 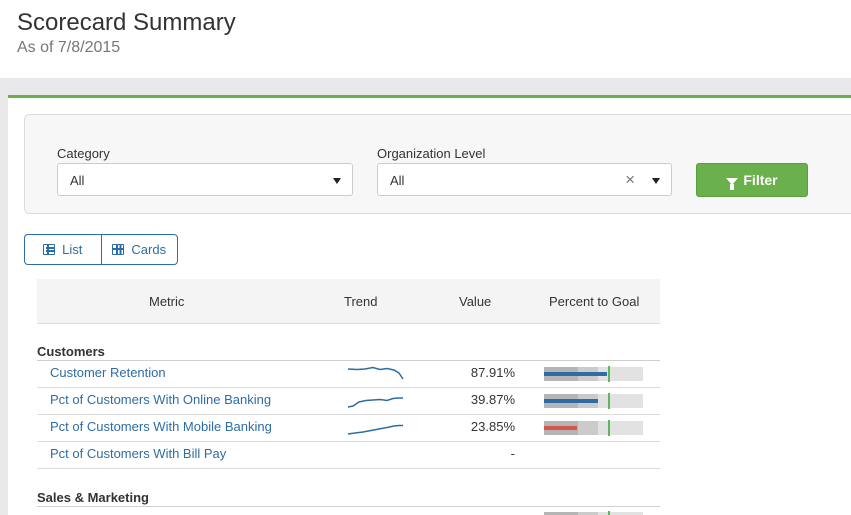 I want to click on list-view-label: List, so click(x=72, y=249).